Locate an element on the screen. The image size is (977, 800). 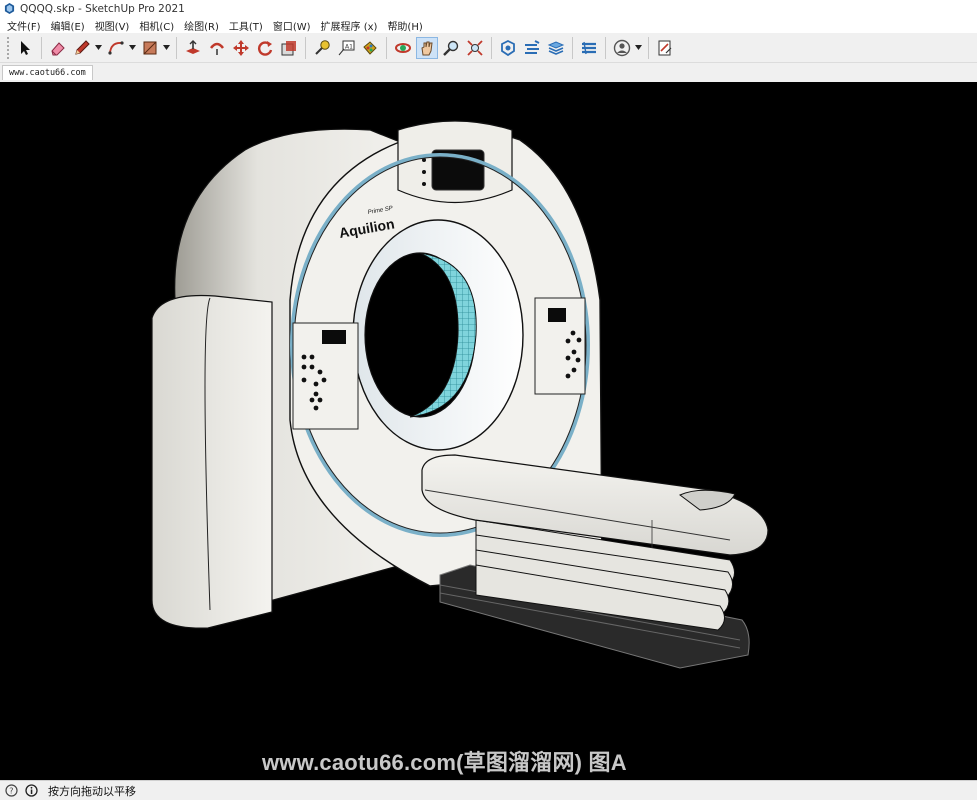
line-tool-dropdown is located at coordinates (98, 48).